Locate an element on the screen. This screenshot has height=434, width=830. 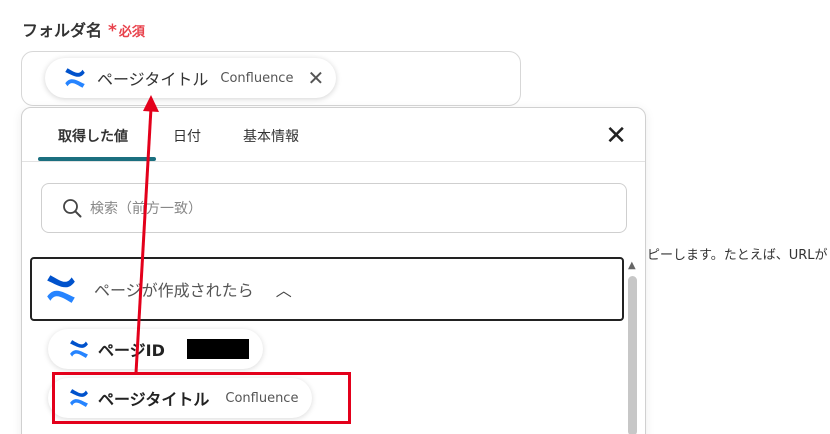
tab-basic-info: 基本情報 is located at coordinates (271, 136).